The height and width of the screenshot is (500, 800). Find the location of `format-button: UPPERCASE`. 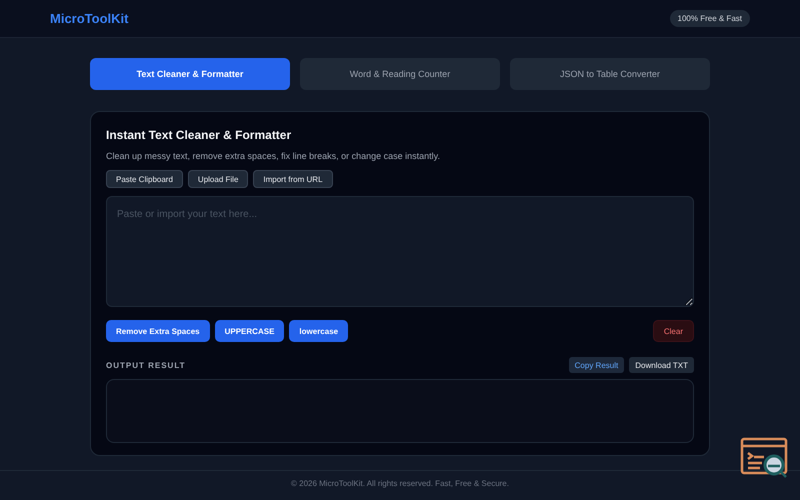

format-button: UPPERCASE is located at coordinates (249, 331).